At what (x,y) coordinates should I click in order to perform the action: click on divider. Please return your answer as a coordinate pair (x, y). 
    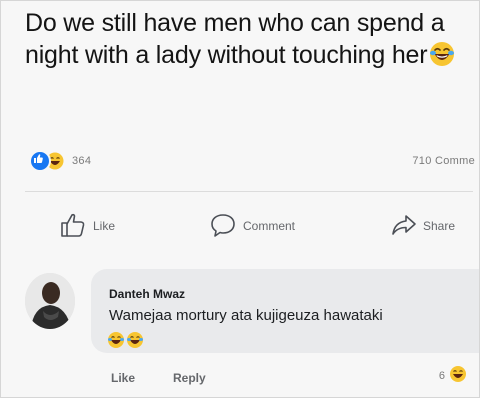
    Looking at the image, I should click on (249, 191).